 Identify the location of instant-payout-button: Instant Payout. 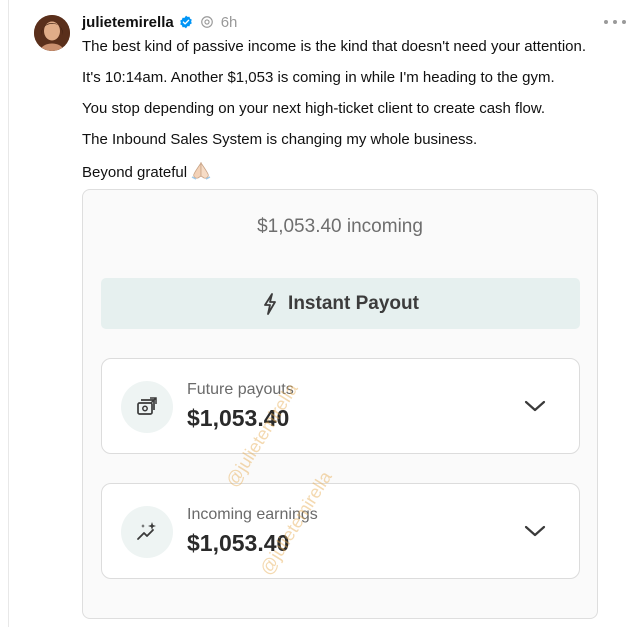
(340, 303).